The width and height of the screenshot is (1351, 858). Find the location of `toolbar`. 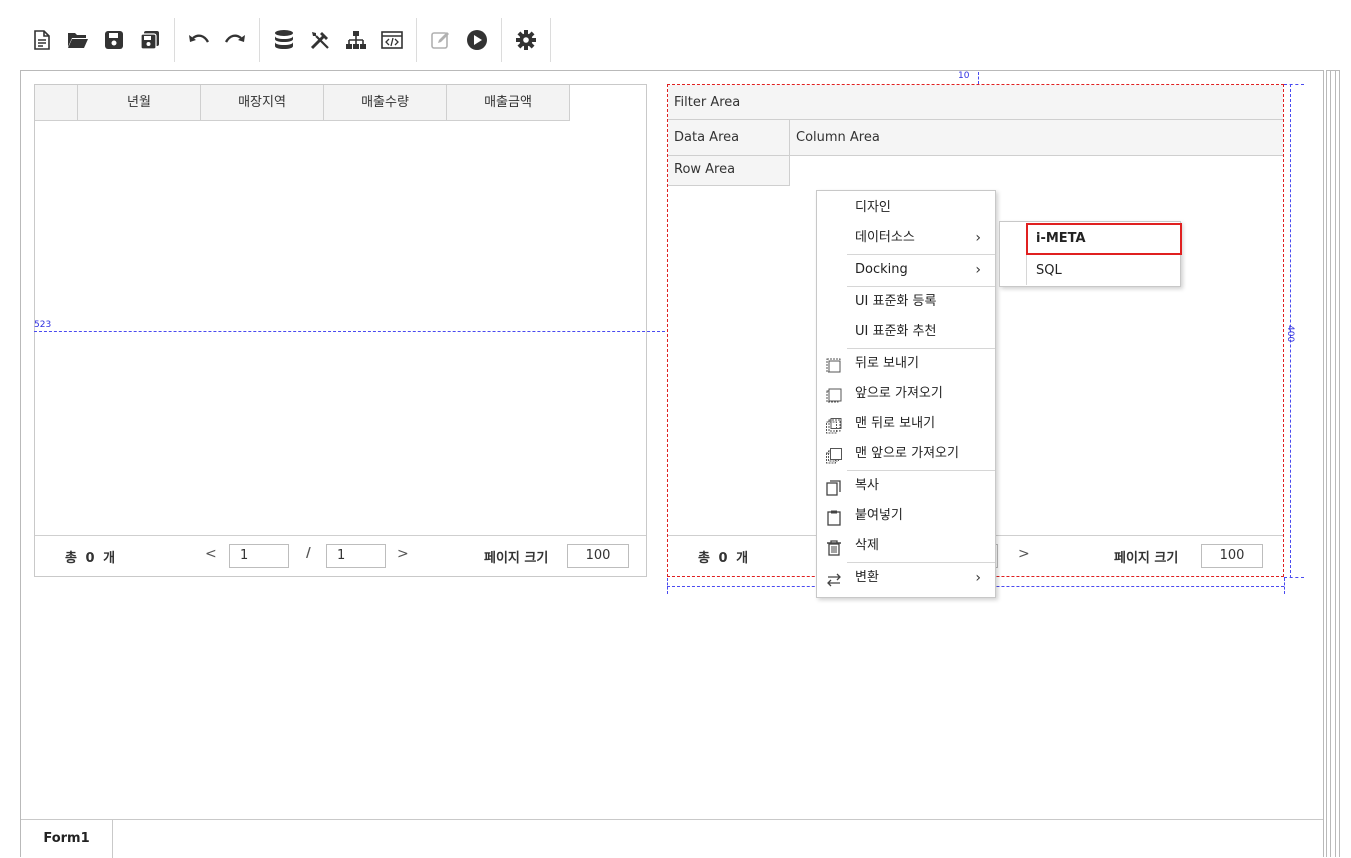

toolbar is located at coordinates (290, 40).